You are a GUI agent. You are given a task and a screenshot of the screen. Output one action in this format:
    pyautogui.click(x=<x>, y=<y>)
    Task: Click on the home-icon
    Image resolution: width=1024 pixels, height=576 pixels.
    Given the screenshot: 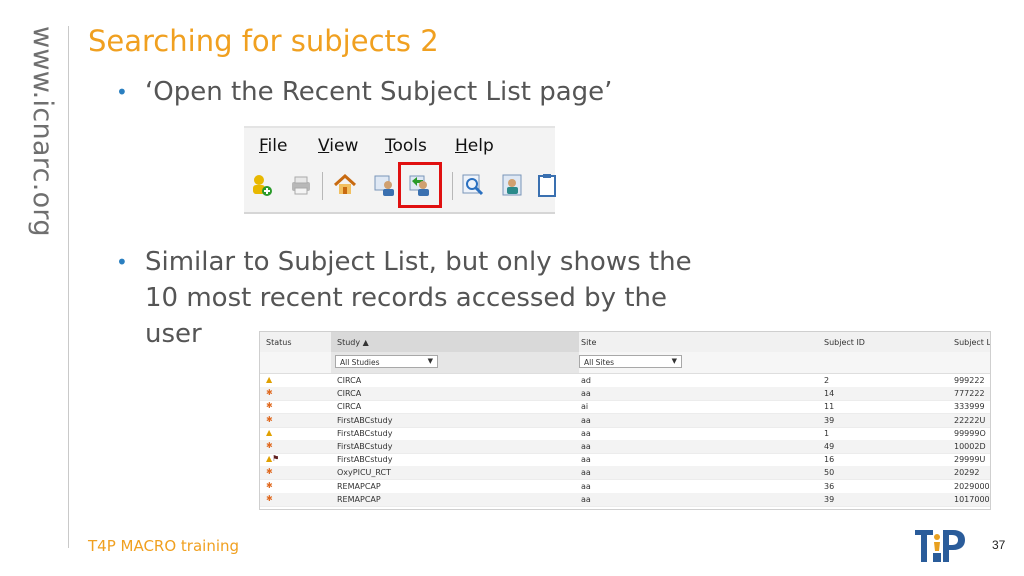 What is the action you would take?
    pyautogui.click(x=345, y=185)
    